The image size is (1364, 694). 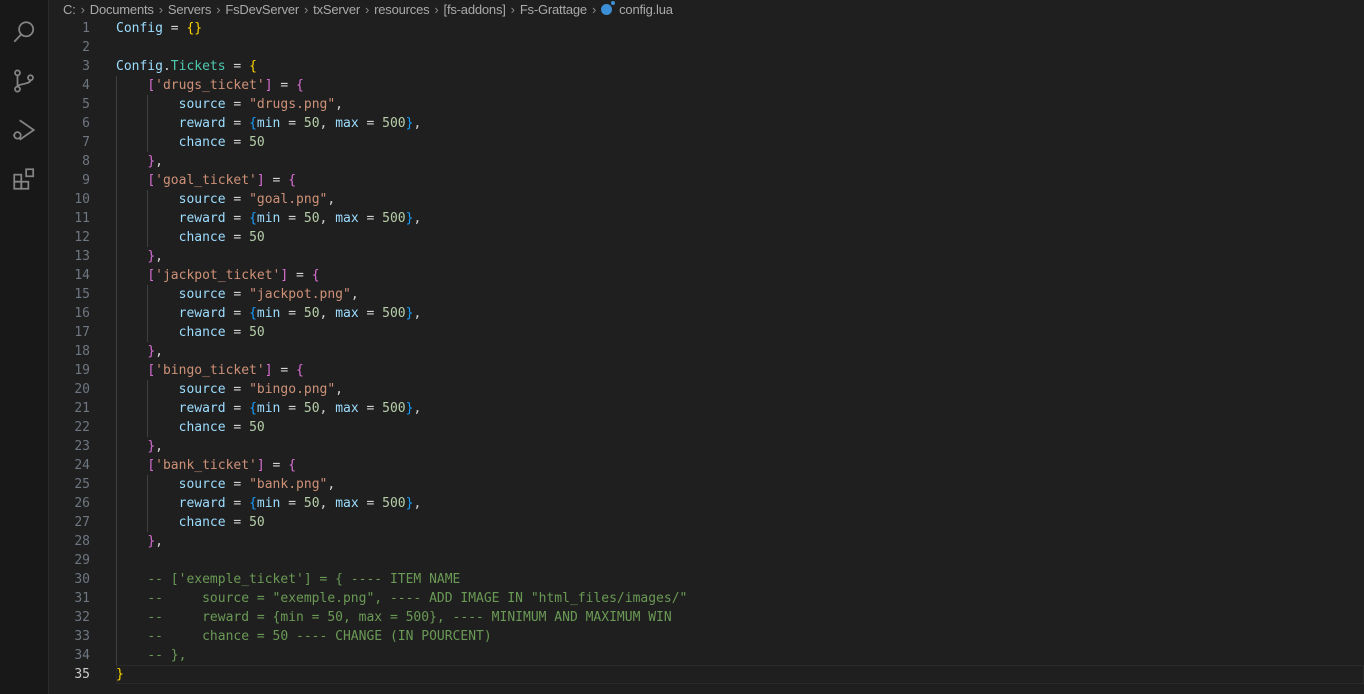 What do you see at coordinates (740, 161) in the screenshot?
I see `code-text: },` at bounding box center [740, 161].